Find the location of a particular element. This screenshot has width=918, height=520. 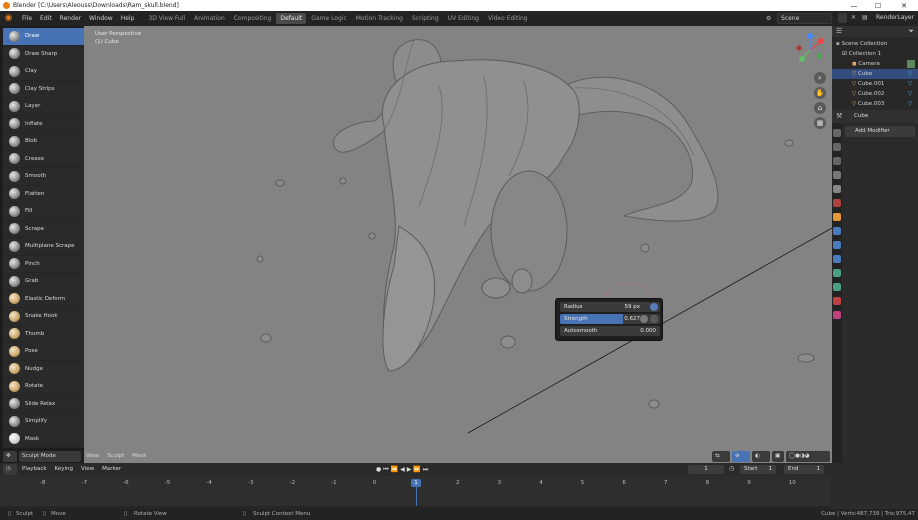

tool-scrape: Scrape is located at coordinates (43, 229).